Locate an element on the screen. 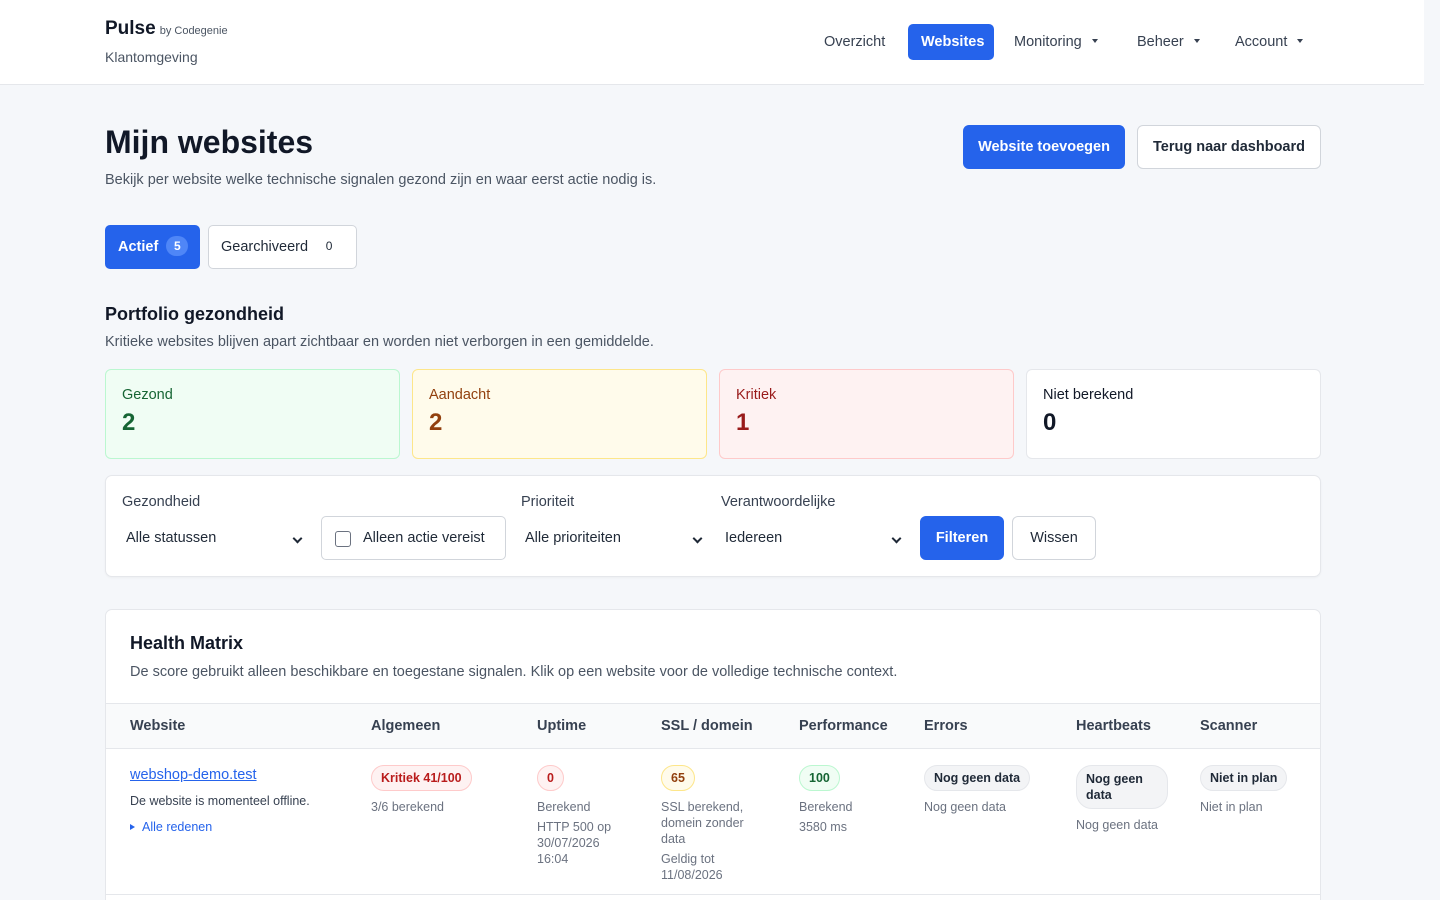 The width and height of the screenshot is (1440, 900). page-title: Mijn websites is located at coordinates (209, 142).